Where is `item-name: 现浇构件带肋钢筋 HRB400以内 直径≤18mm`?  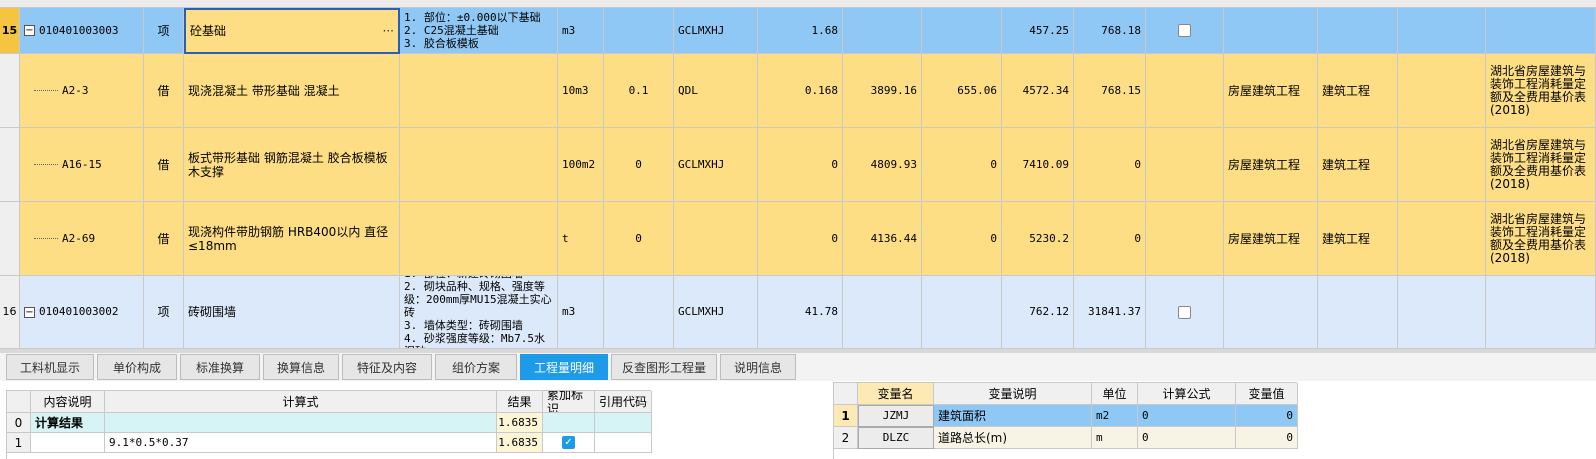 item-name: 现浇构件带肋钢筋 HRB400以内 直径≤18mm is located at coordinates (288, 238).